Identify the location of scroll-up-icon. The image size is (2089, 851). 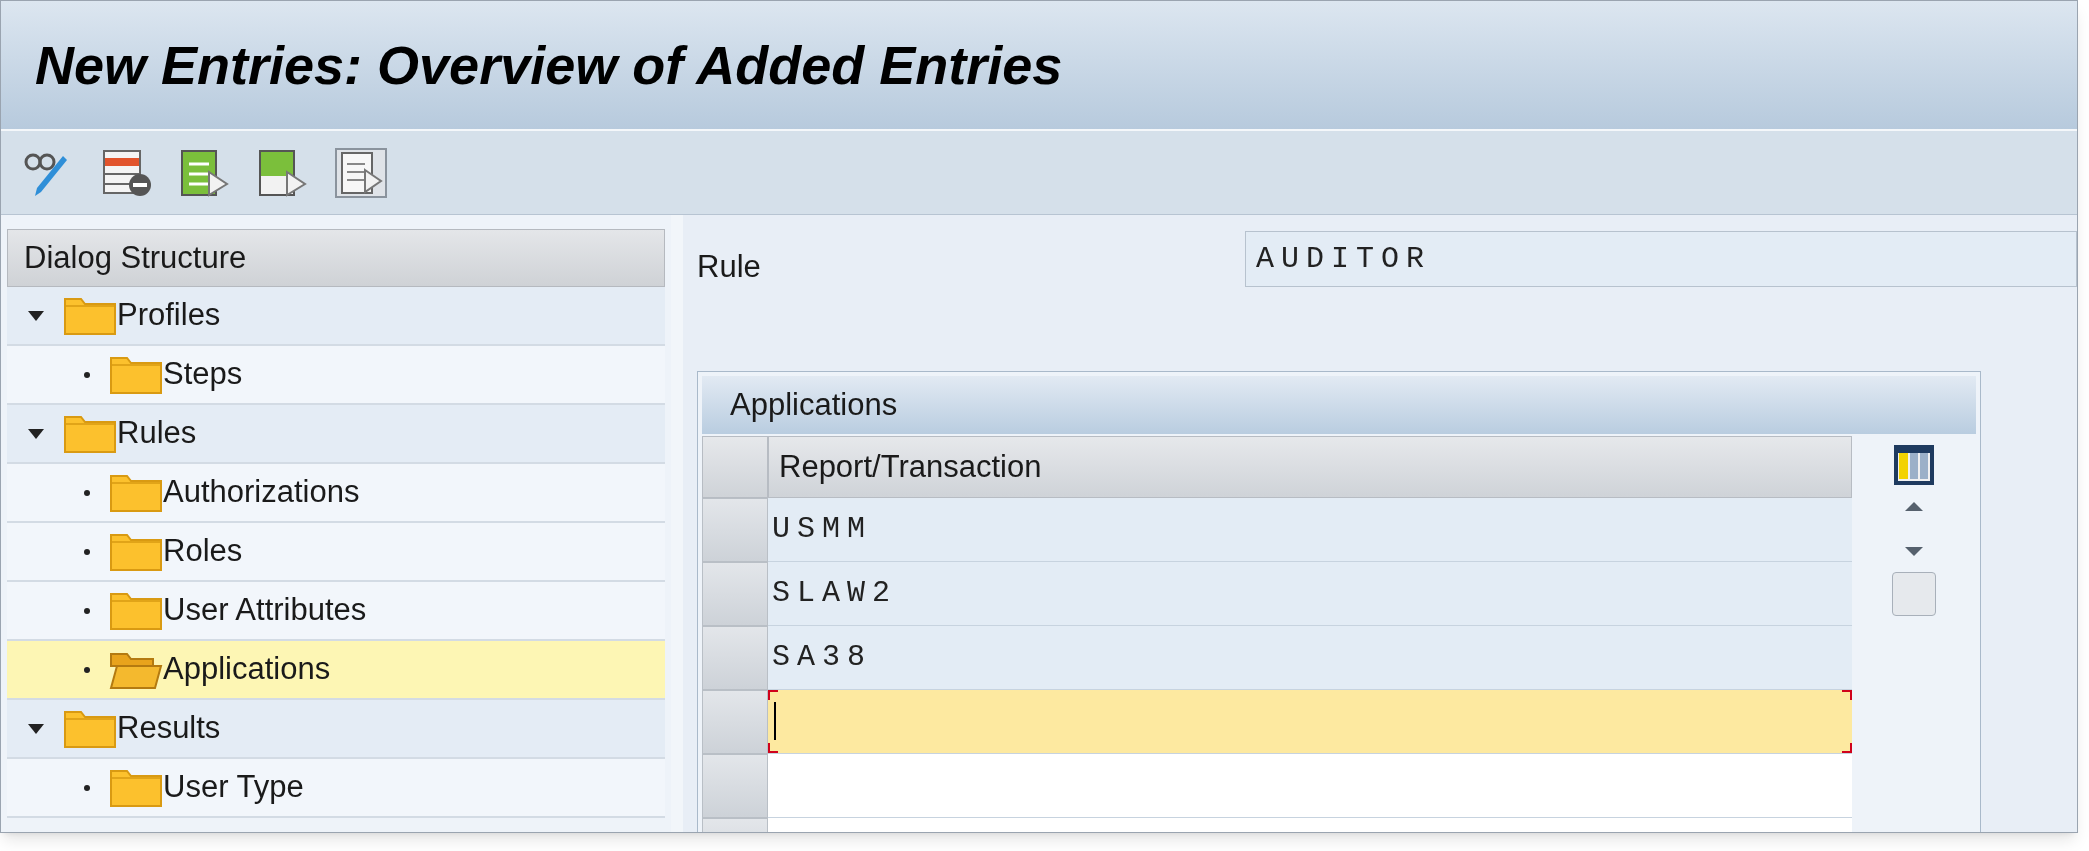
(1914, 506).